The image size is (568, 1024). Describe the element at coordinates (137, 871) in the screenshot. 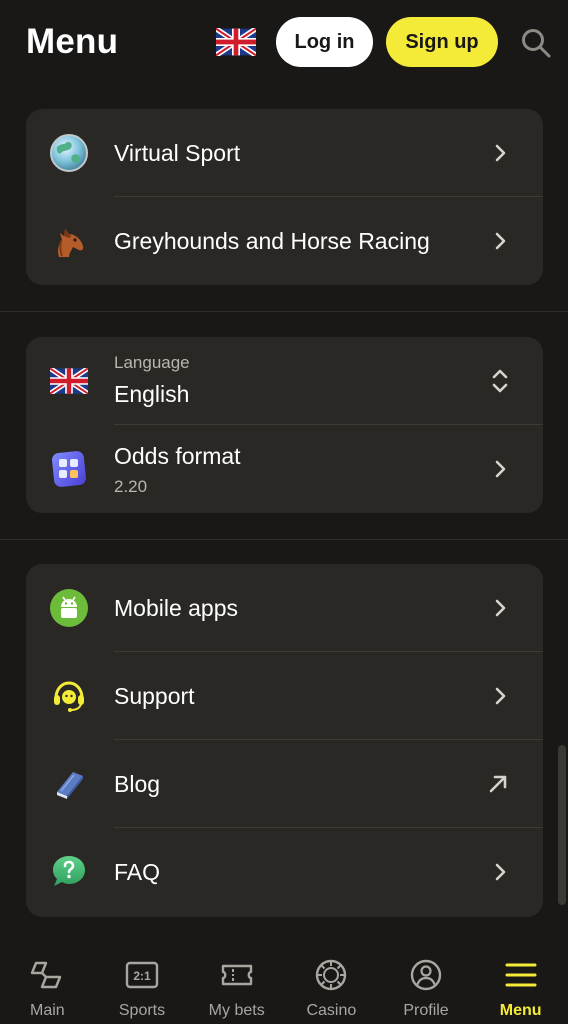

I see `menu-item-label: FAQ` at that location.